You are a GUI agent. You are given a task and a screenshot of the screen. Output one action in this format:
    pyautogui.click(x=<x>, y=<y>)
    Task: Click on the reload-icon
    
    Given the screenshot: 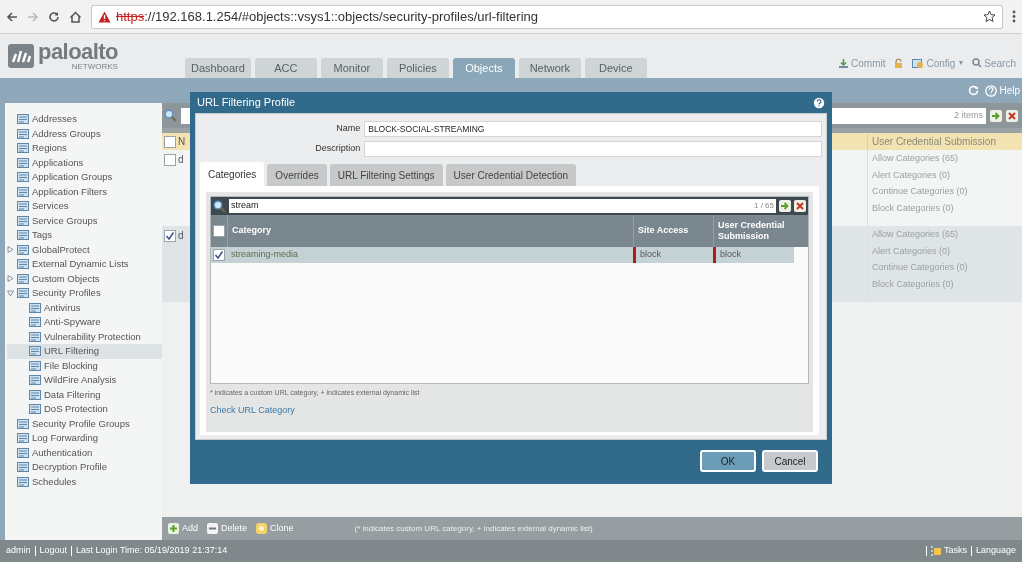 What is the action you would take?
    pyautogui.click(x=54, y=16)
    